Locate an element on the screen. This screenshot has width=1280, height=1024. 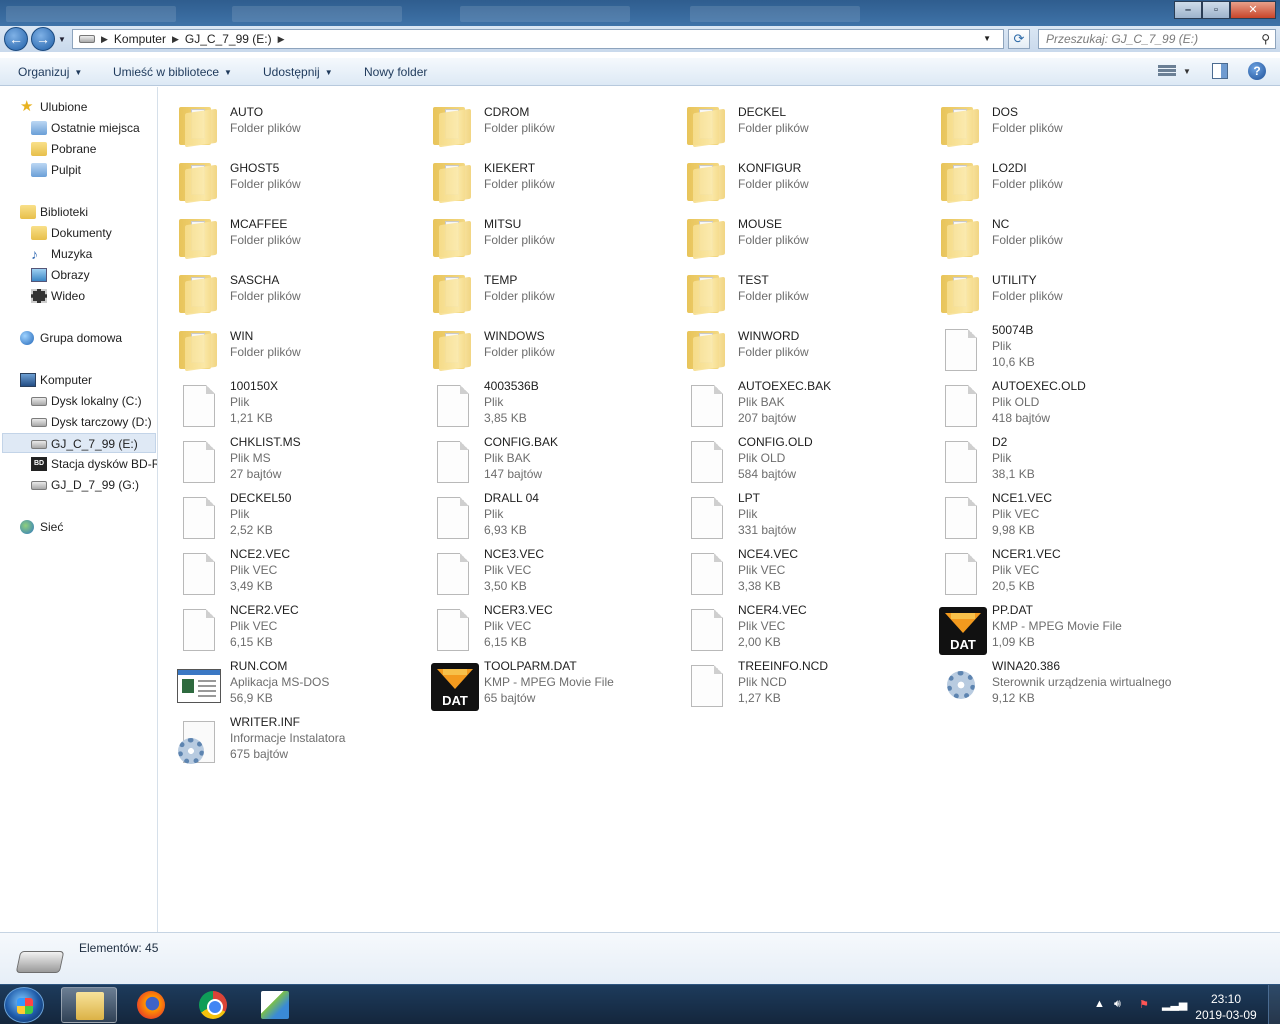
dat-movie-icon: DAT is located at coordinates (963, 631).